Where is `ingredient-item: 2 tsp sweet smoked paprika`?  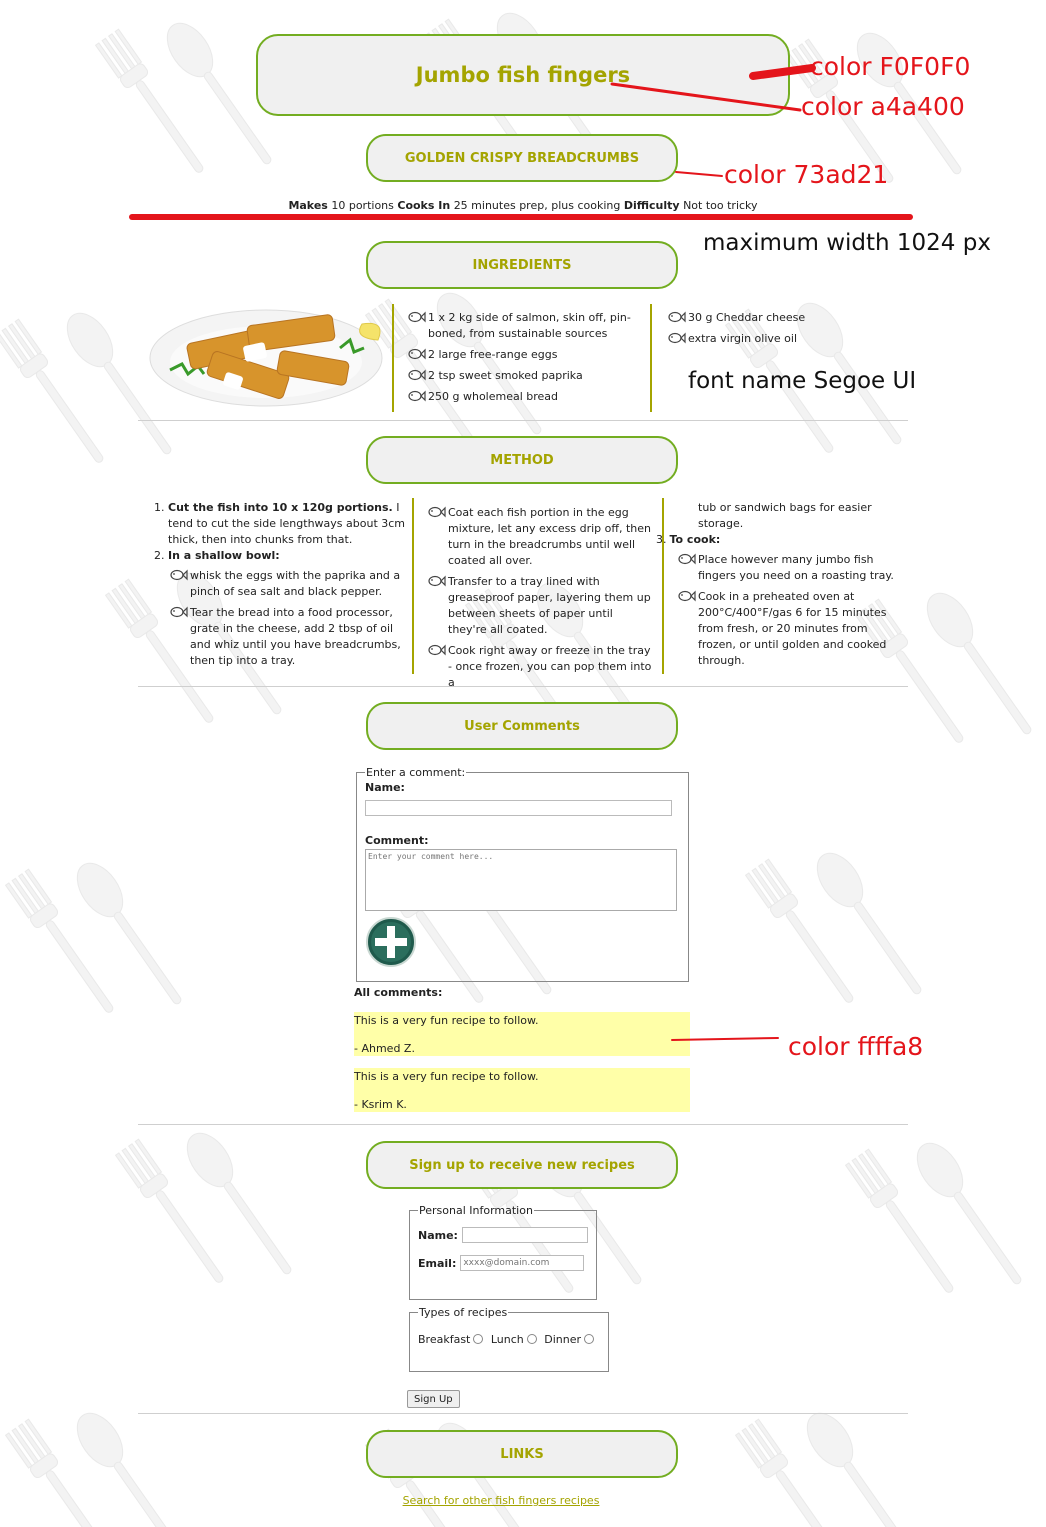 ingredient-item: 2 tsp sweet smoked paprika is located at coordinates (520, 376).